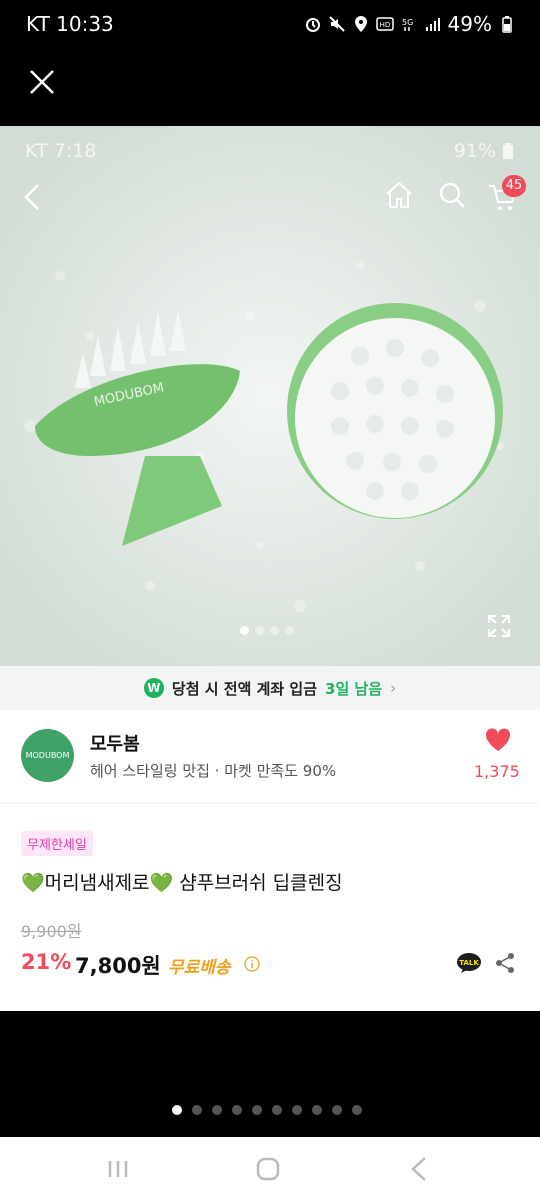 Image resolution: width=540 pixels, height=1200 pixels. I want to click on talk-label: TALK, so click(469, 963).